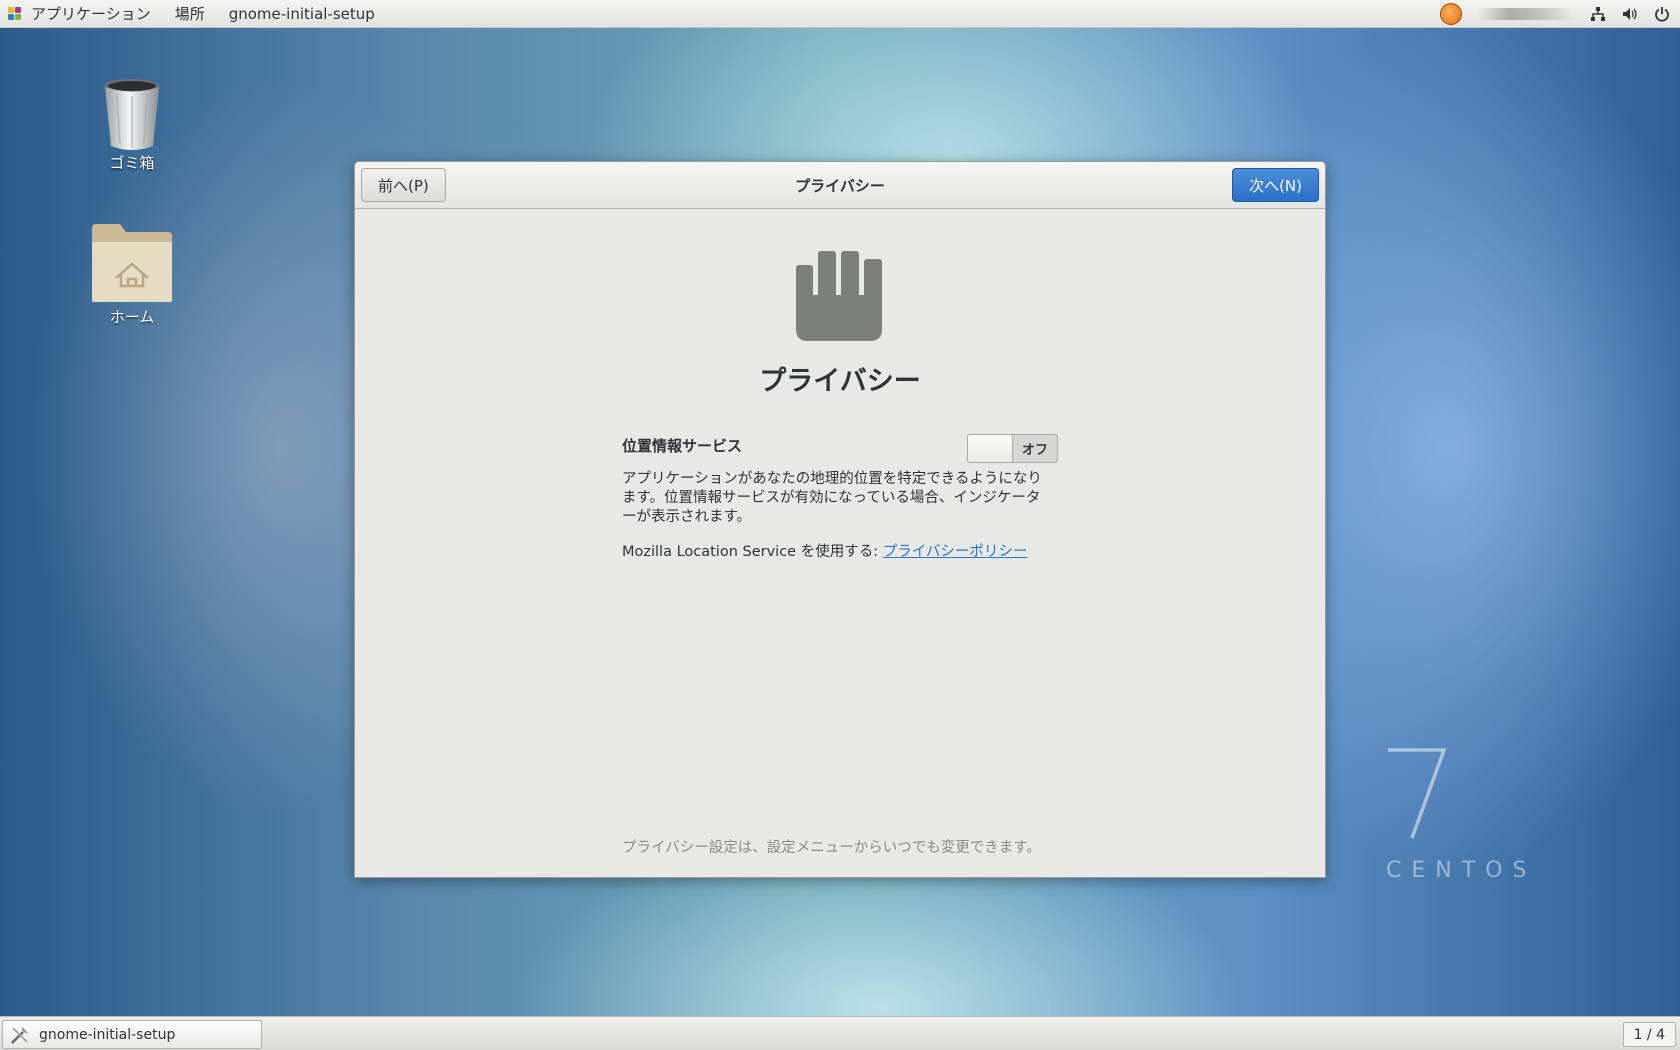  What do you see at coordinates (107, 1034) in the screenshot?
I see `taskbar-window-label: gnome-initial-setup` at bounding box center [107, 1034].